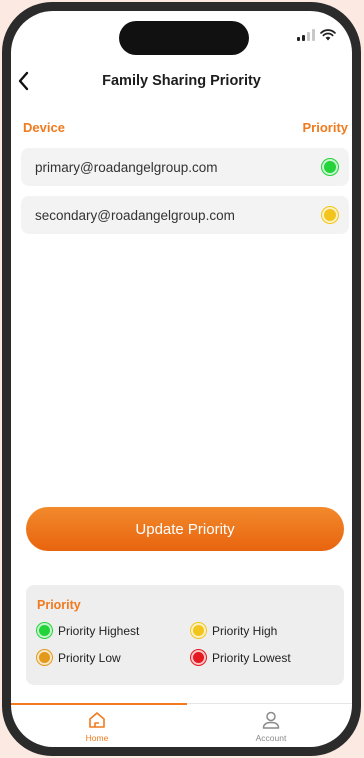 The height and width of the screenshot is (758, 364). What do you see at coordinates (306, 35) in the screenshot?
I see `cellular-signal-icon` at bounding box center [306, 35].